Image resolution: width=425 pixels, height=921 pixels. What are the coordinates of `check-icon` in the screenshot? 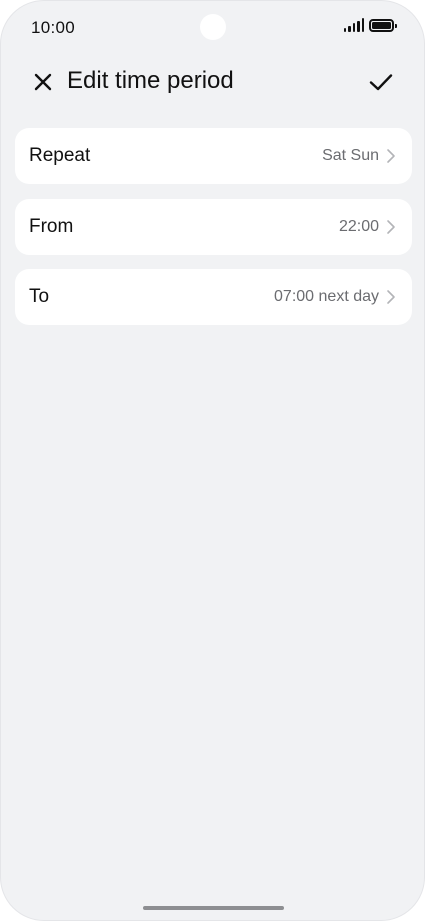 It's located at (381, 82).